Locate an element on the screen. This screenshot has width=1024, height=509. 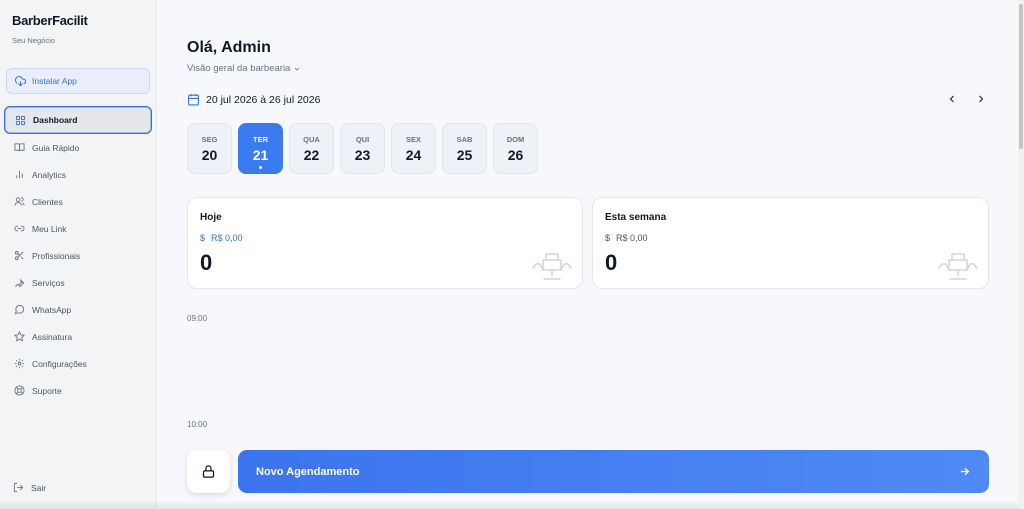
sidebar-item-assinatura: Assinatura is located at coordinates (78, 336).